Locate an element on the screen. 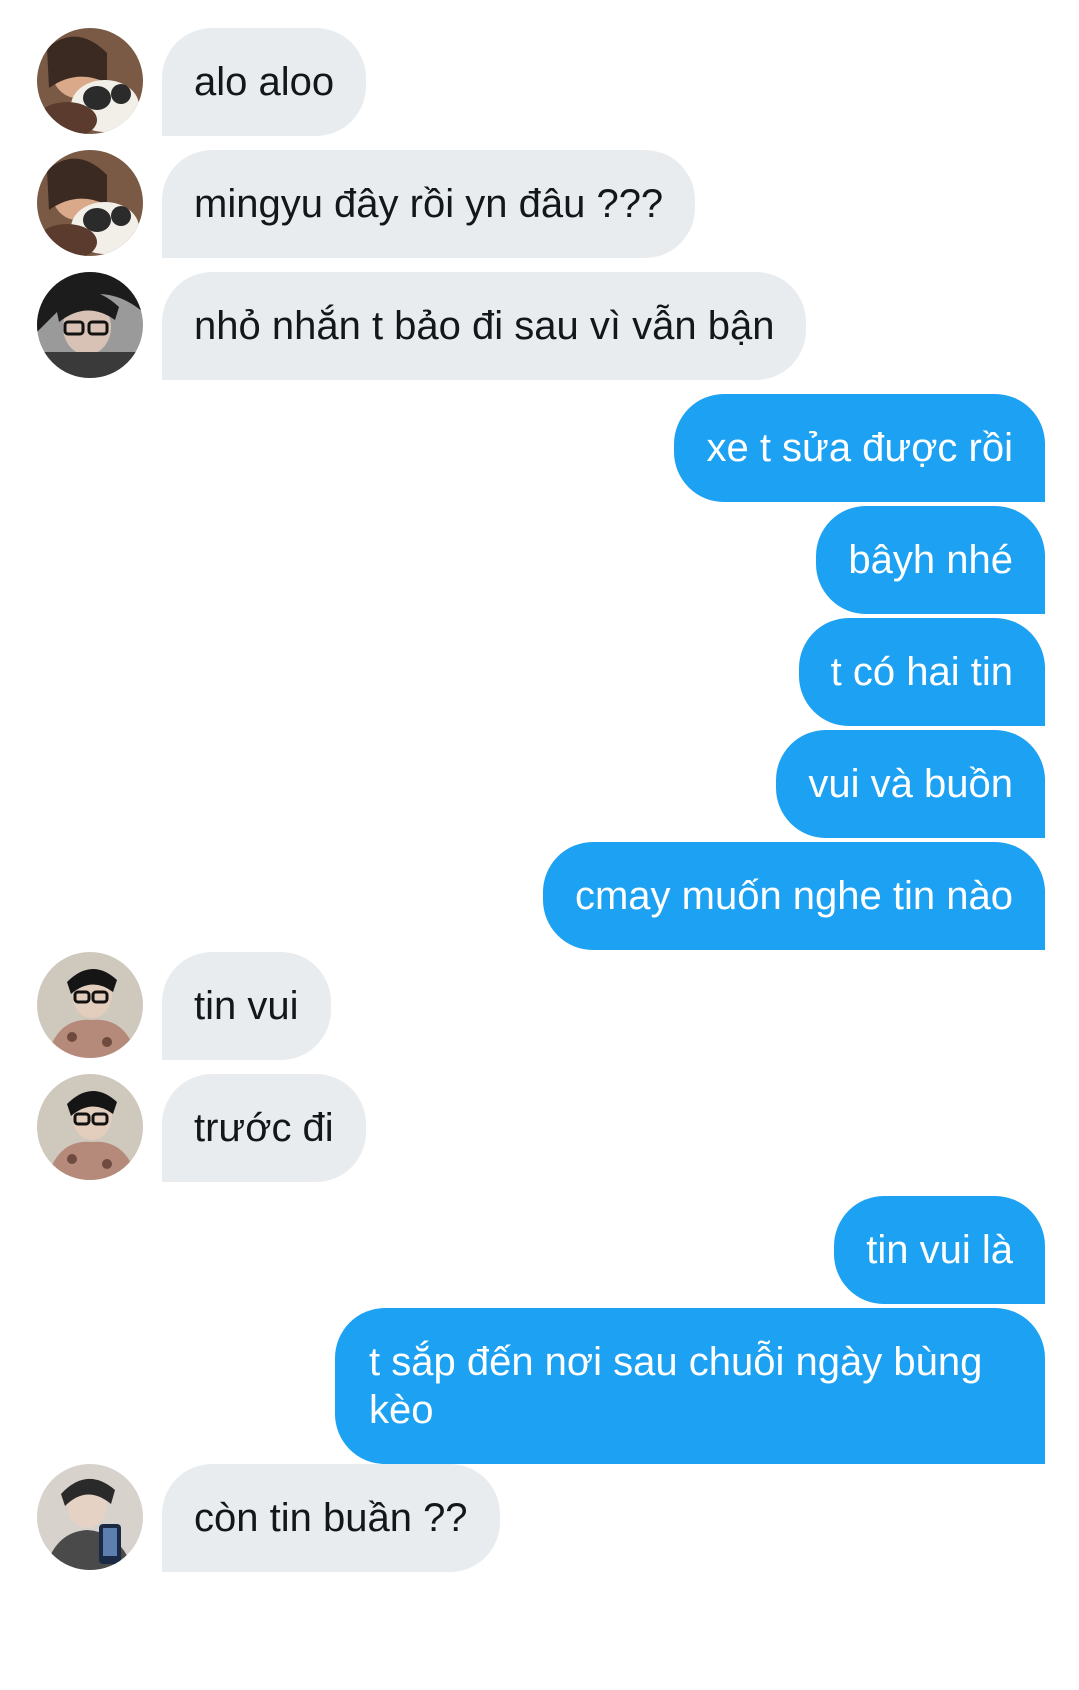  message-row: tin vui is located at coordinates (539, 1006).